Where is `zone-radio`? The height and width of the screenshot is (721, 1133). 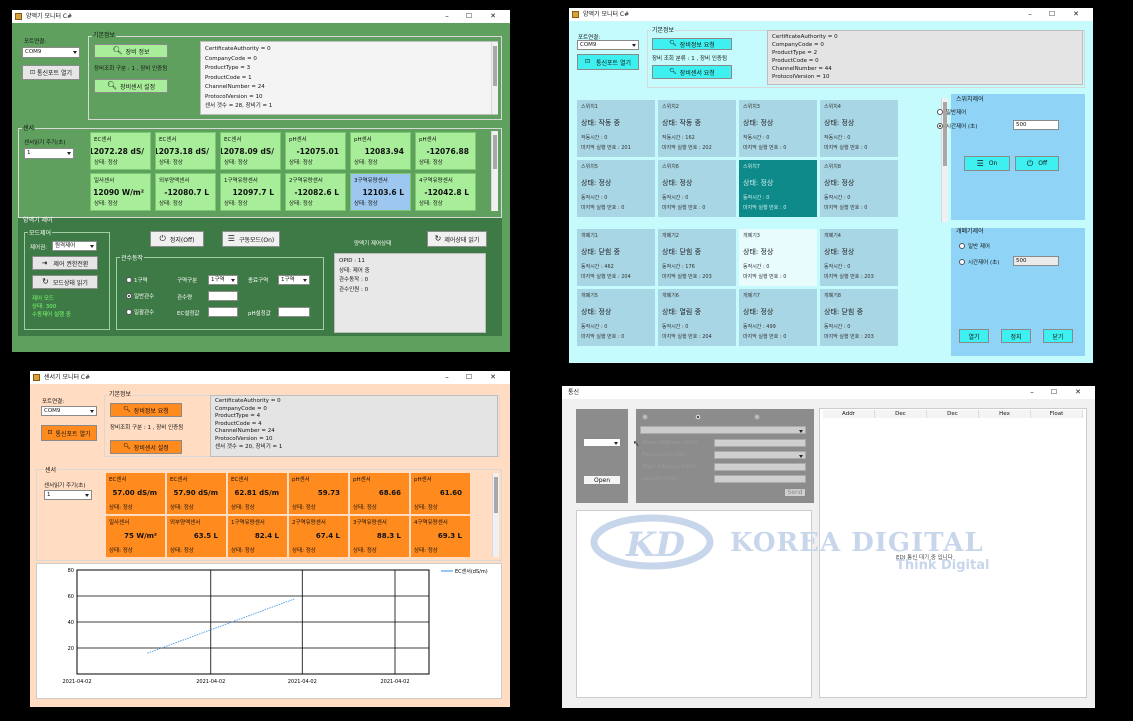 zone-radio is located at coordinates (129, 280).